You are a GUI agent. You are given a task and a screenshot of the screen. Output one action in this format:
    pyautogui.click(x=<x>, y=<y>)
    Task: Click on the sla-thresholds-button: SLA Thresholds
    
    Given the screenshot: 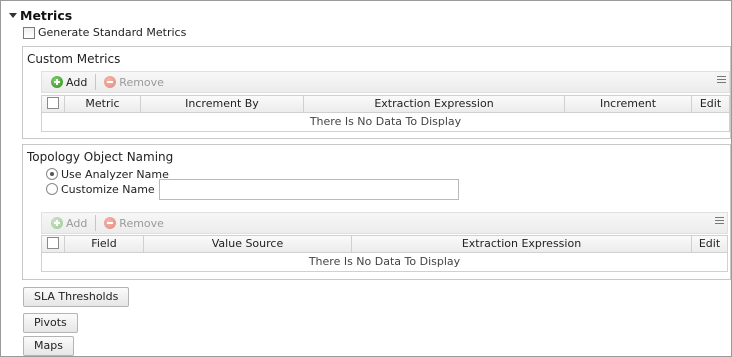 What is the action you would take?
    pyautogui.click(x=76, y=297)
    